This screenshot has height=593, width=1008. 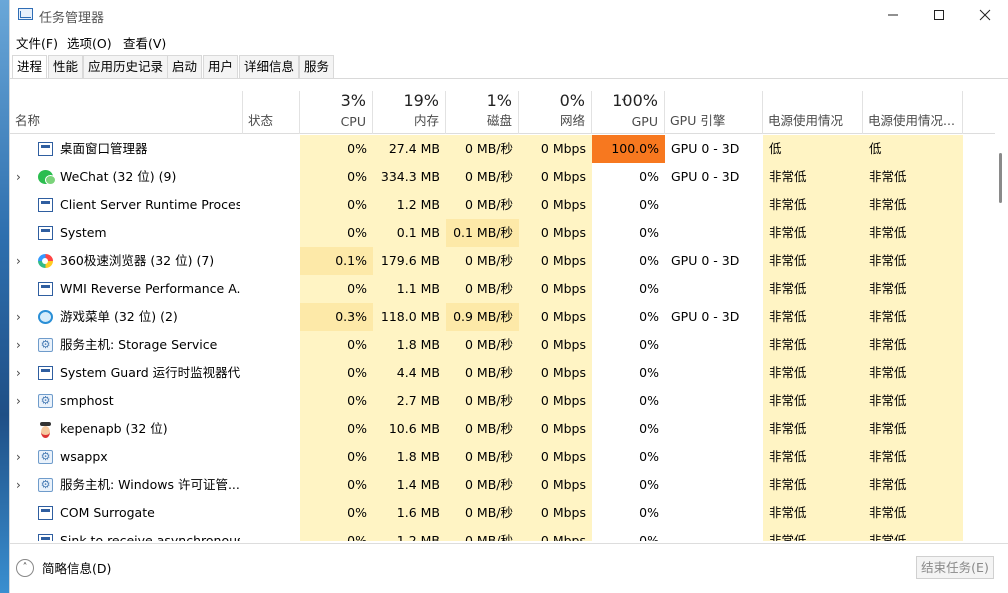 I want to click on process-name: 游戏菜单 (32 位) (2), so click(x=119, y=316).